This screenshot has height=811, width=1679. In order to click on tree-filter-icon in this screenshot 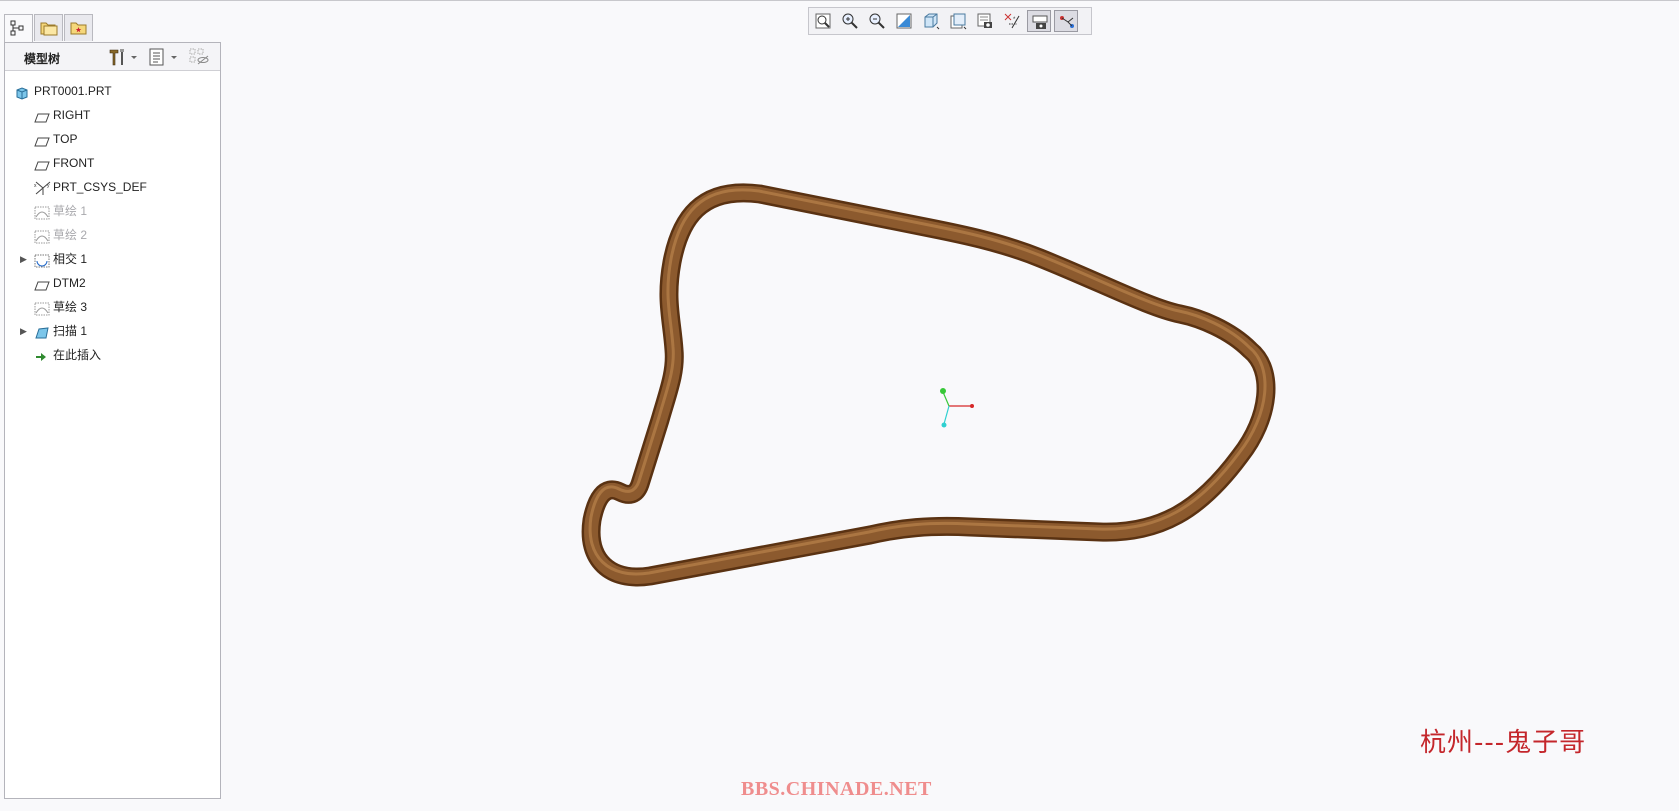, I will do `click(163, 57)`.